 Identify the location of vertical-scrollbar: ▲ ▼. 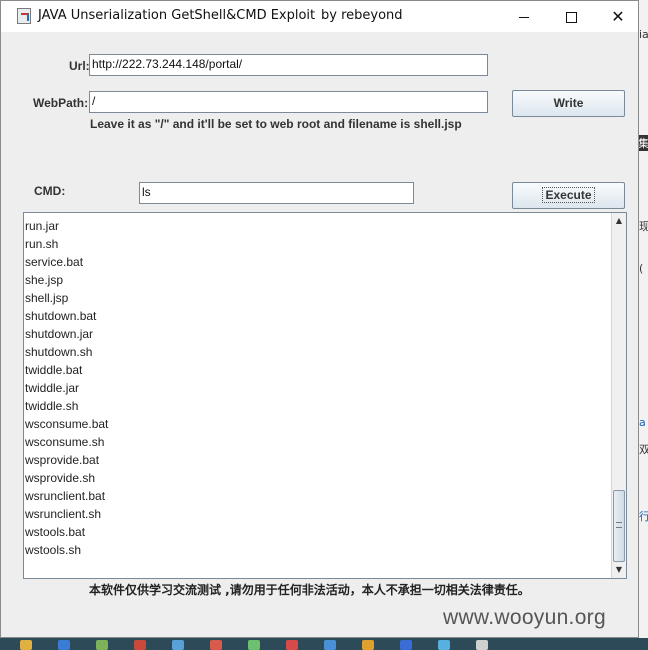
(618, 395).